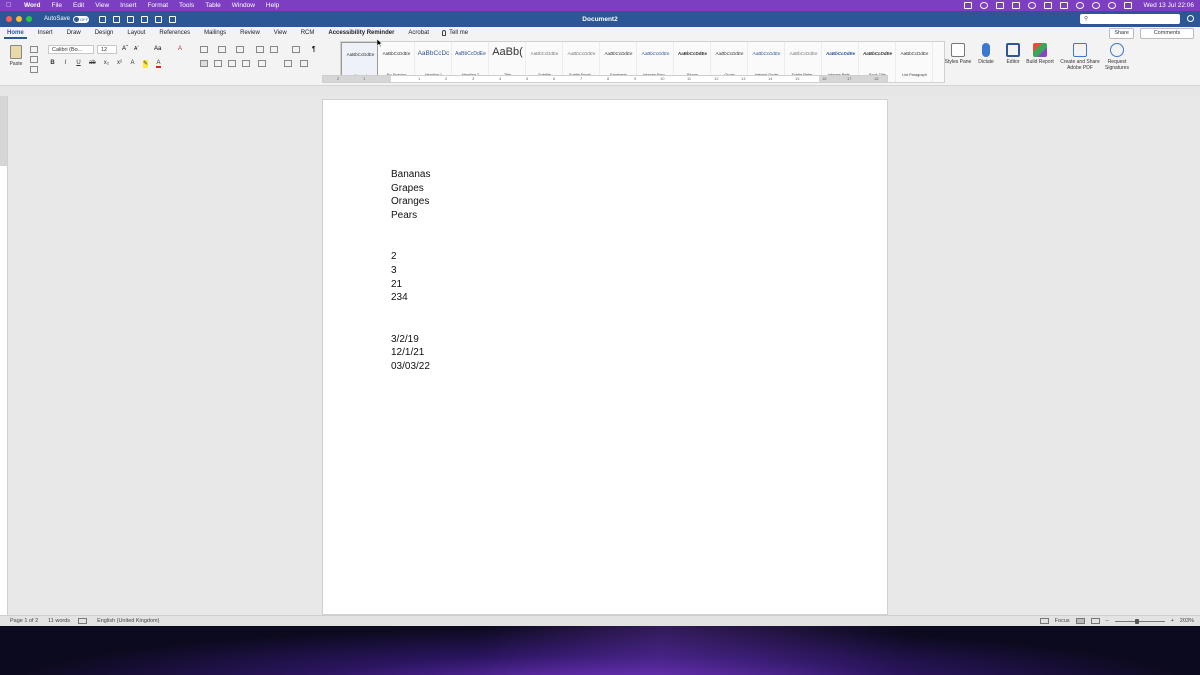 Image resolution: width=1200 pixels, height=675 pixels. What do you see at coordinates (204, 63) in the screenshot?
I see `align-left-icon` at bounding box center [204, 63].